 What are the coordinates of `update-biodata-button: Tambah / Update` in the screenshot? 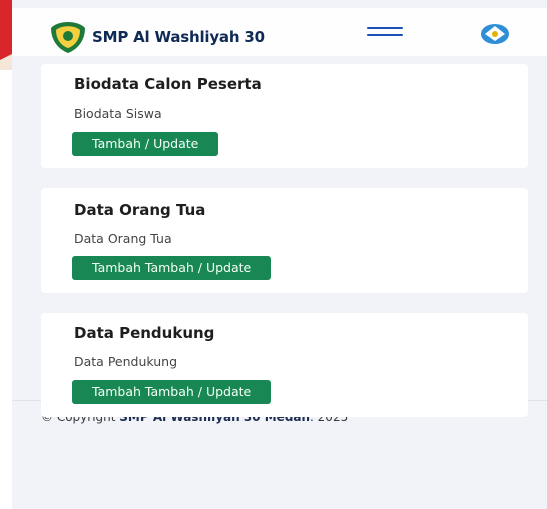 It's located at (145, 144).